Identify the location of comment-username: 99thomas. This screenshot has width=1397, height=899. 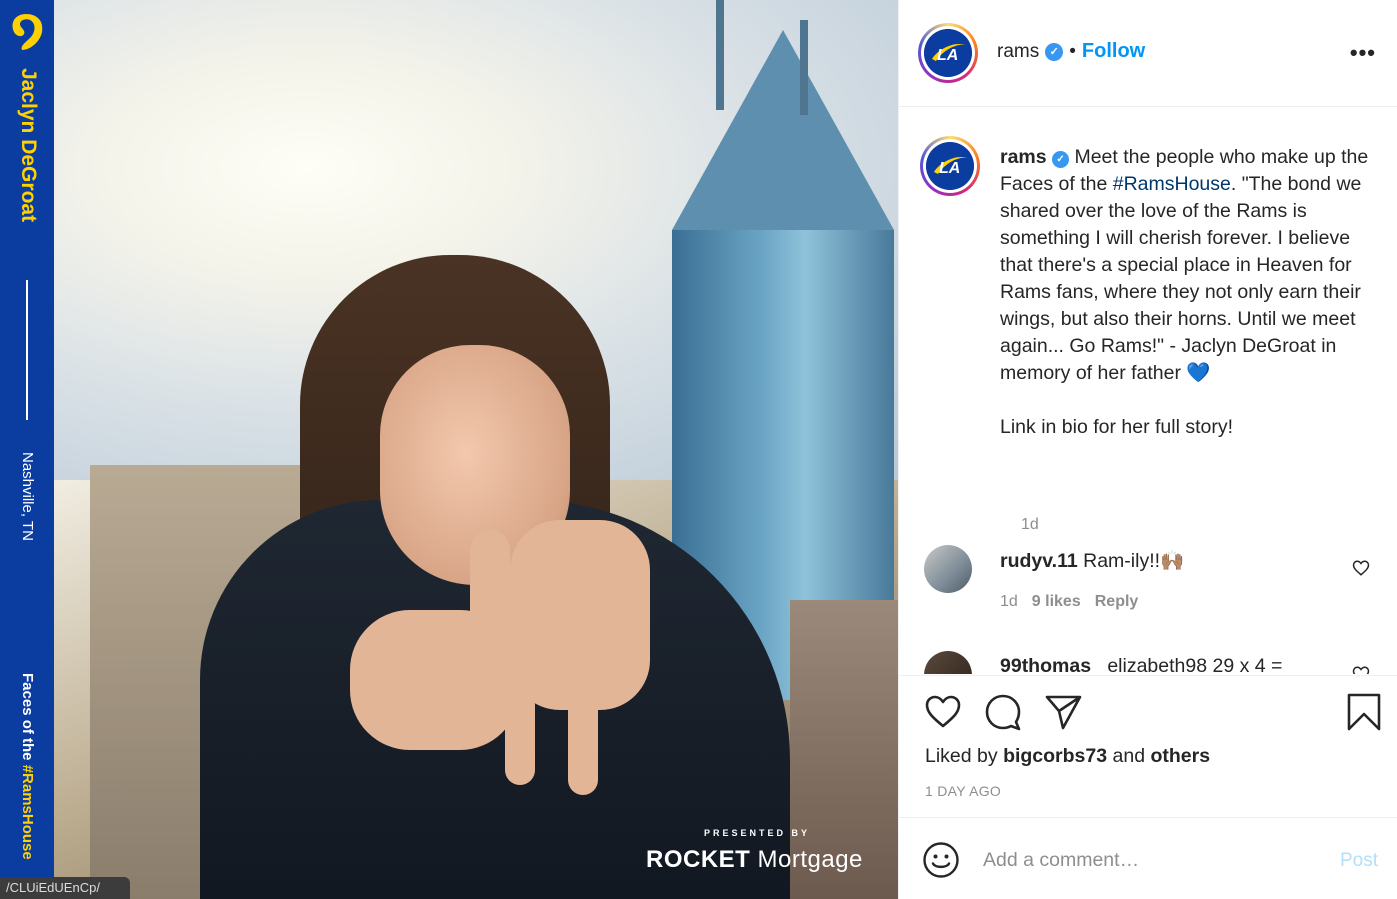
(1045, 664).